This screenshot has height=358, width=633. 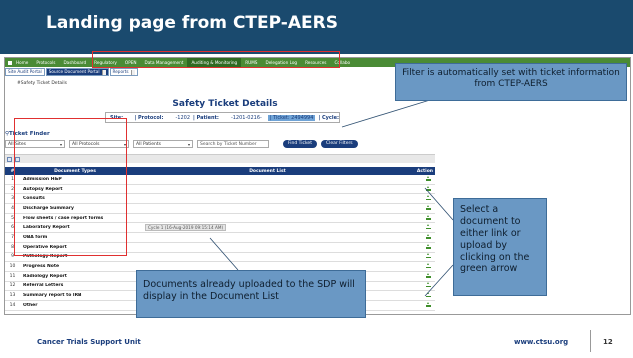 What do you see at coordinates (608, 342) in the screenshot?
I see `page-number: 12` at bounding box center [608, 342].